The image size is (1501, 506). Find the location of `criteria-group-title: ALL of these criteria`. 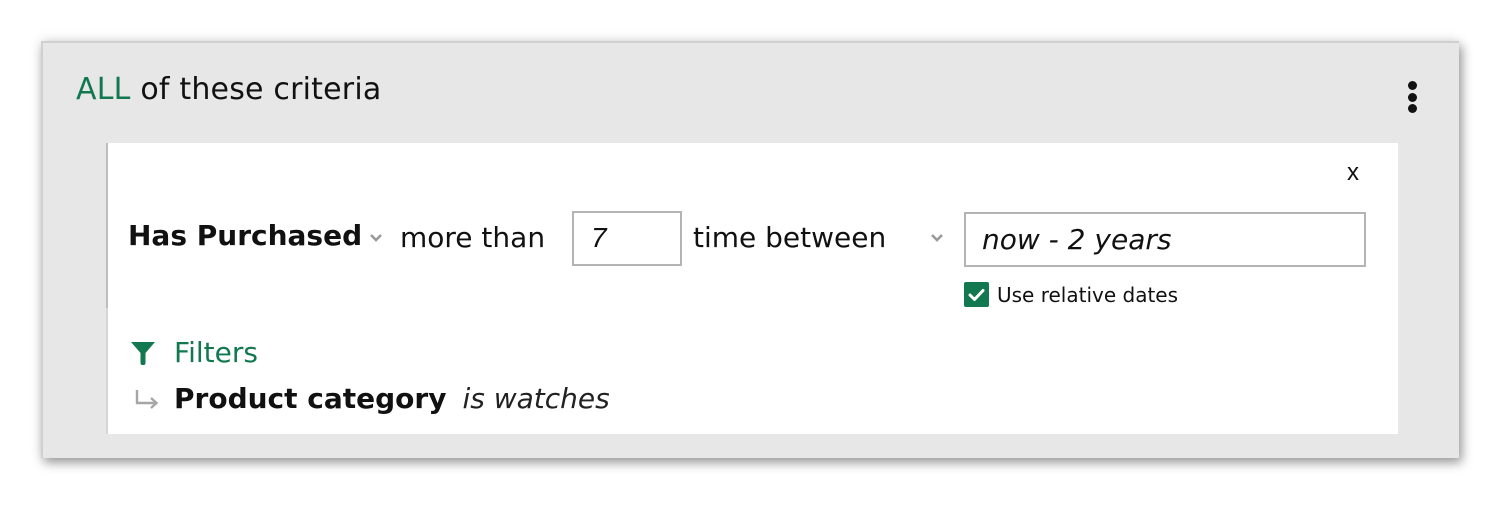

criteria-group-title: ALL of these criteria is located at coordinates (228, 89).